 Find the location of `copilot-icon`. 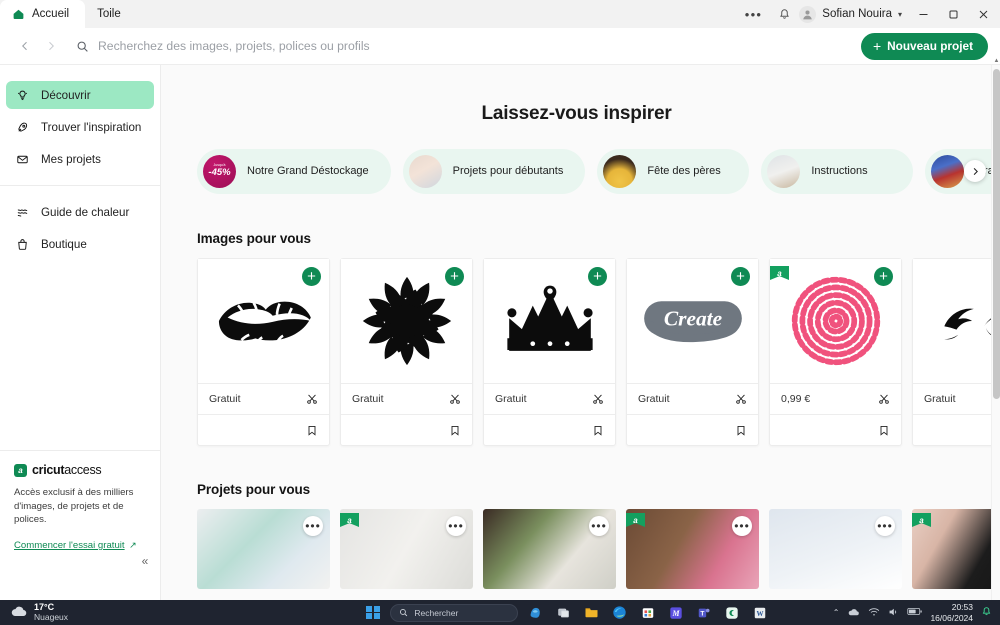

copilot-icon is located at coordinates (535, 612).